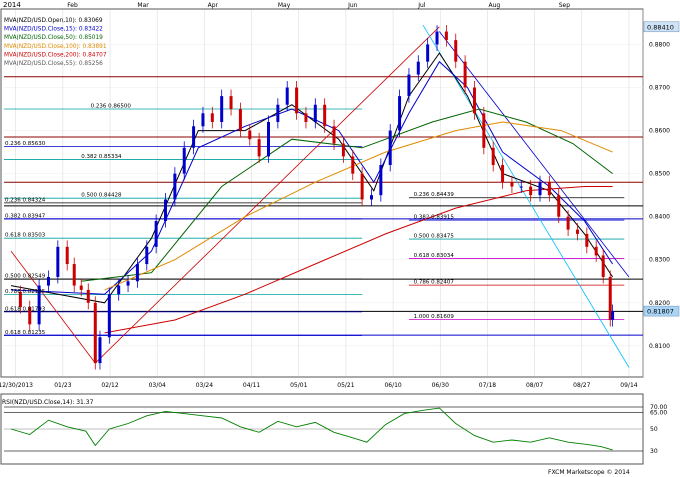 This screenshot has height=477, width=680. Describe the element at coordinates (659, 260) in the screenshot. I see `y-tick-label: 0.8300` at that location.